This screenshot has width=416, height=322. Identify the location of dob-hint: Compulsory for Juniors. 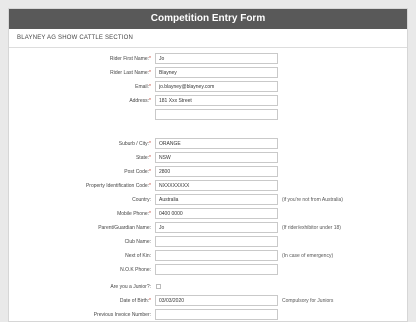
(308, 301).